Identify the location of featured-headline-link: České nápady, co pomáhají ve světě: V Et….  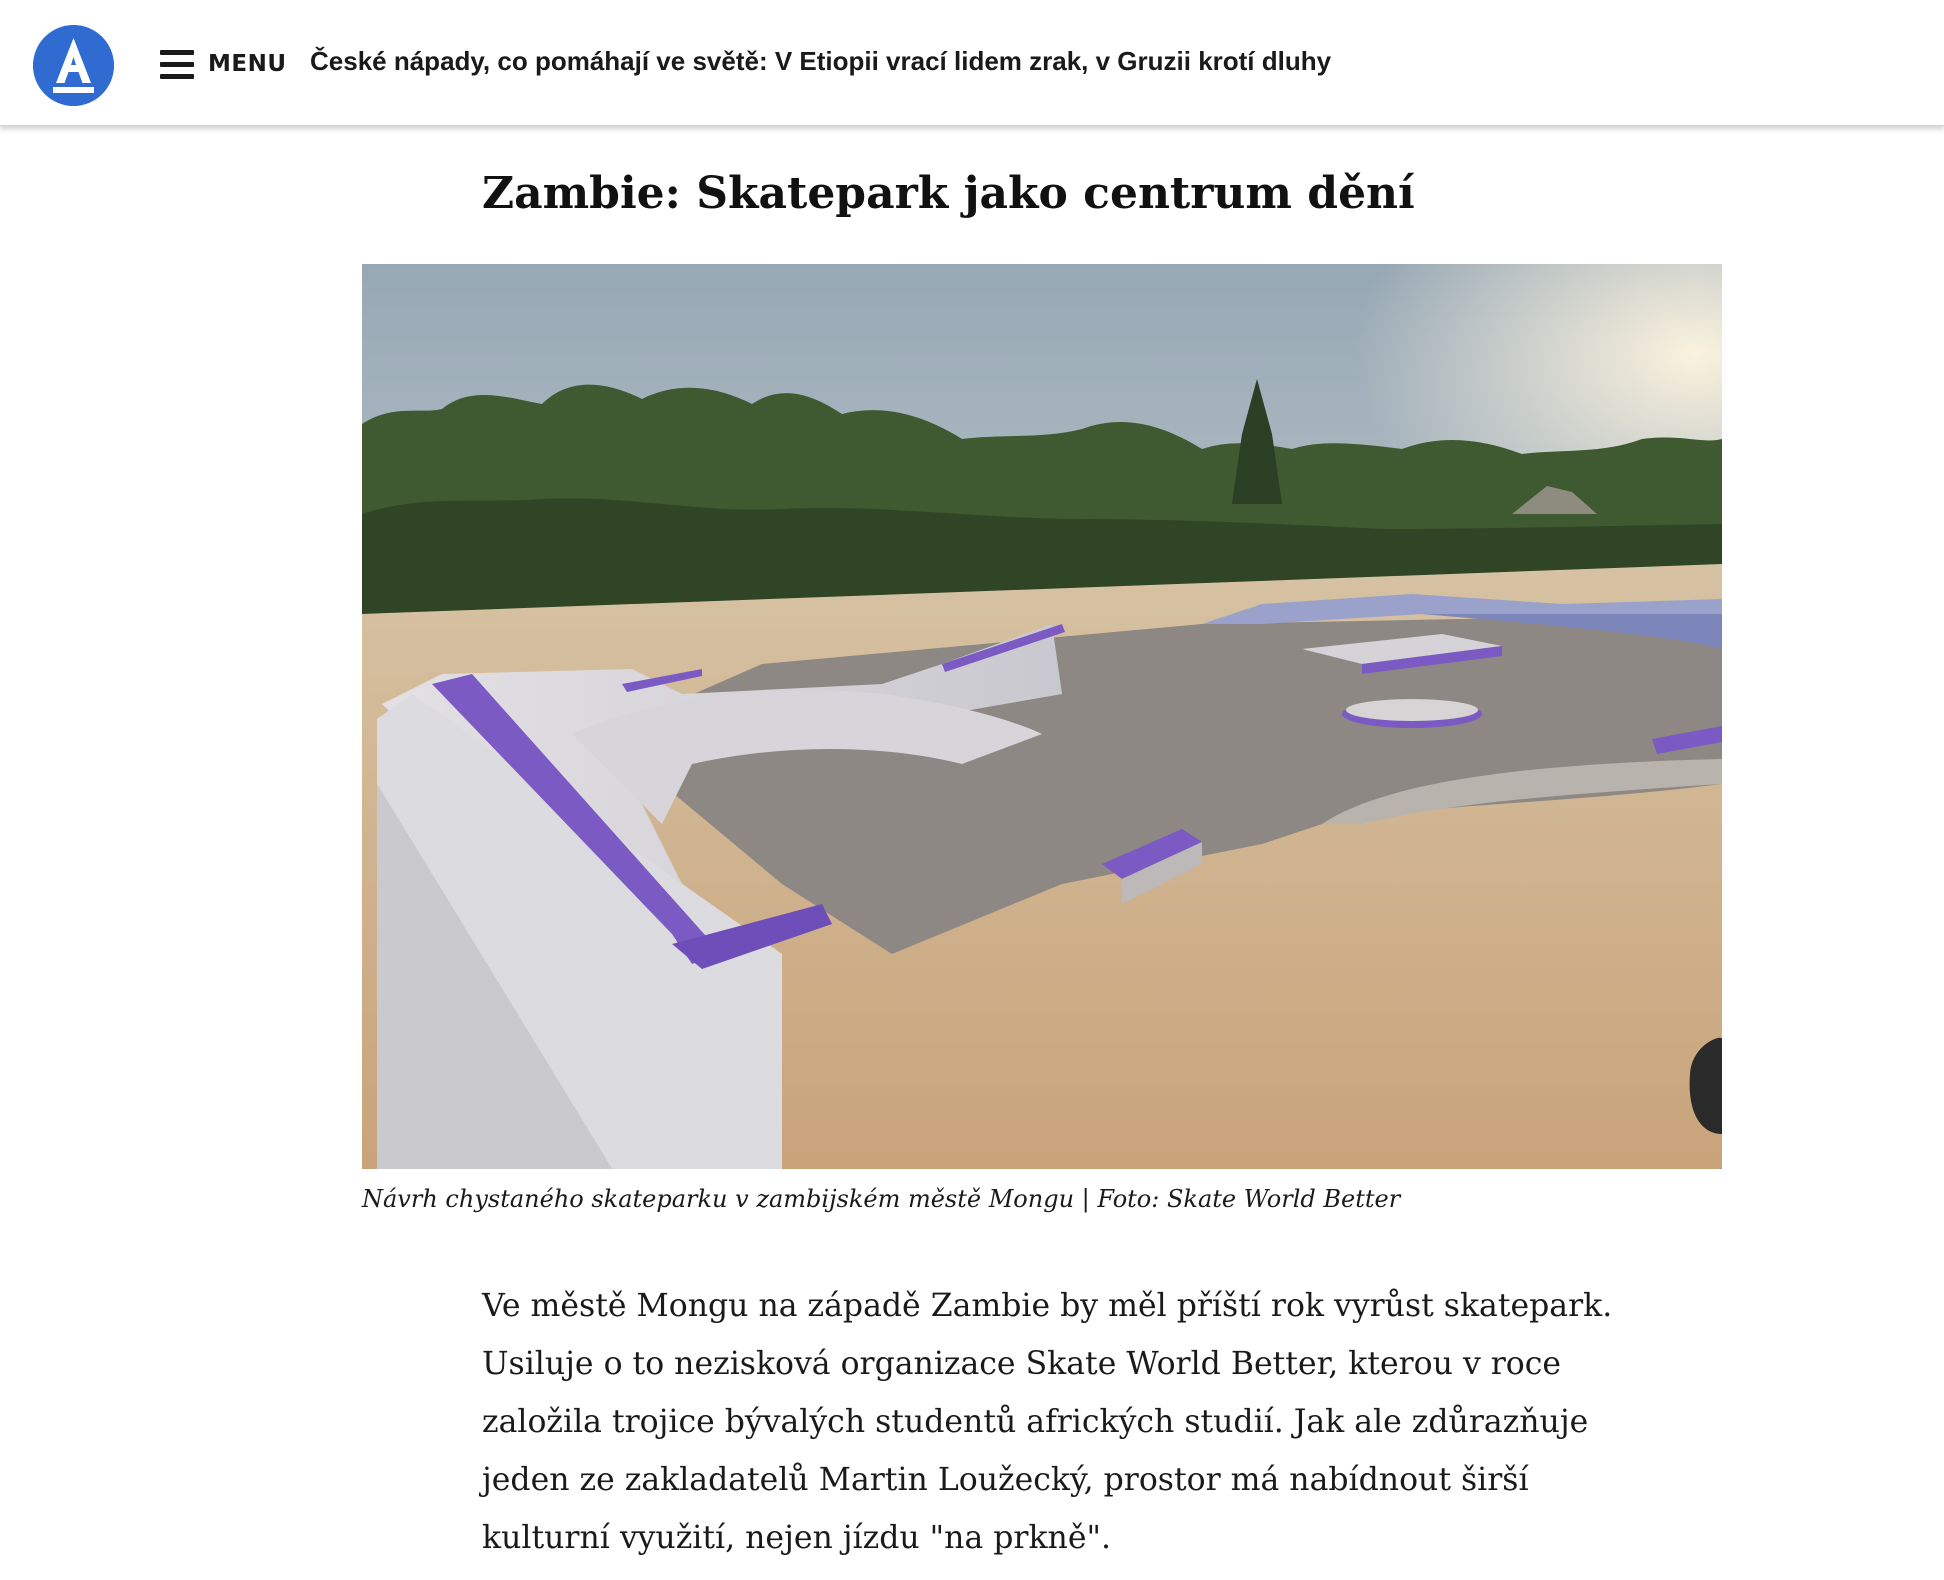
(820, 61).